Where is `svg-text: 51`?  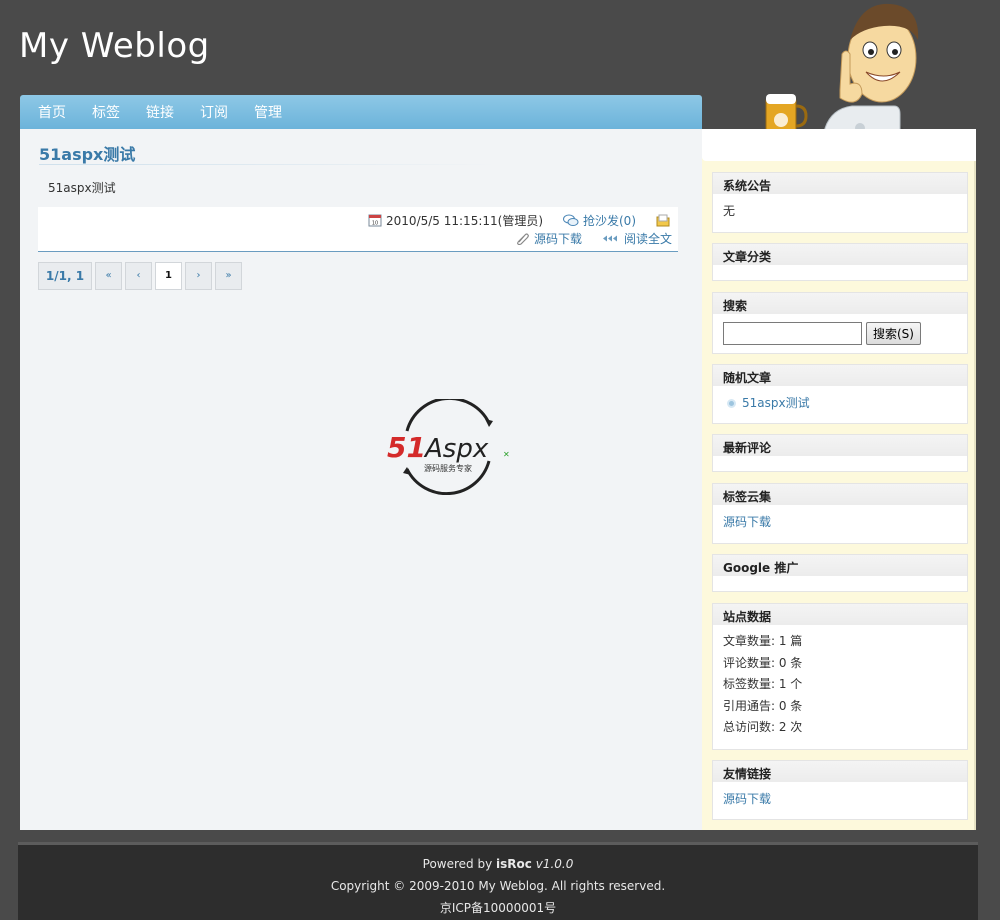
svg-text: 51 is located at coordinates (406, 447).